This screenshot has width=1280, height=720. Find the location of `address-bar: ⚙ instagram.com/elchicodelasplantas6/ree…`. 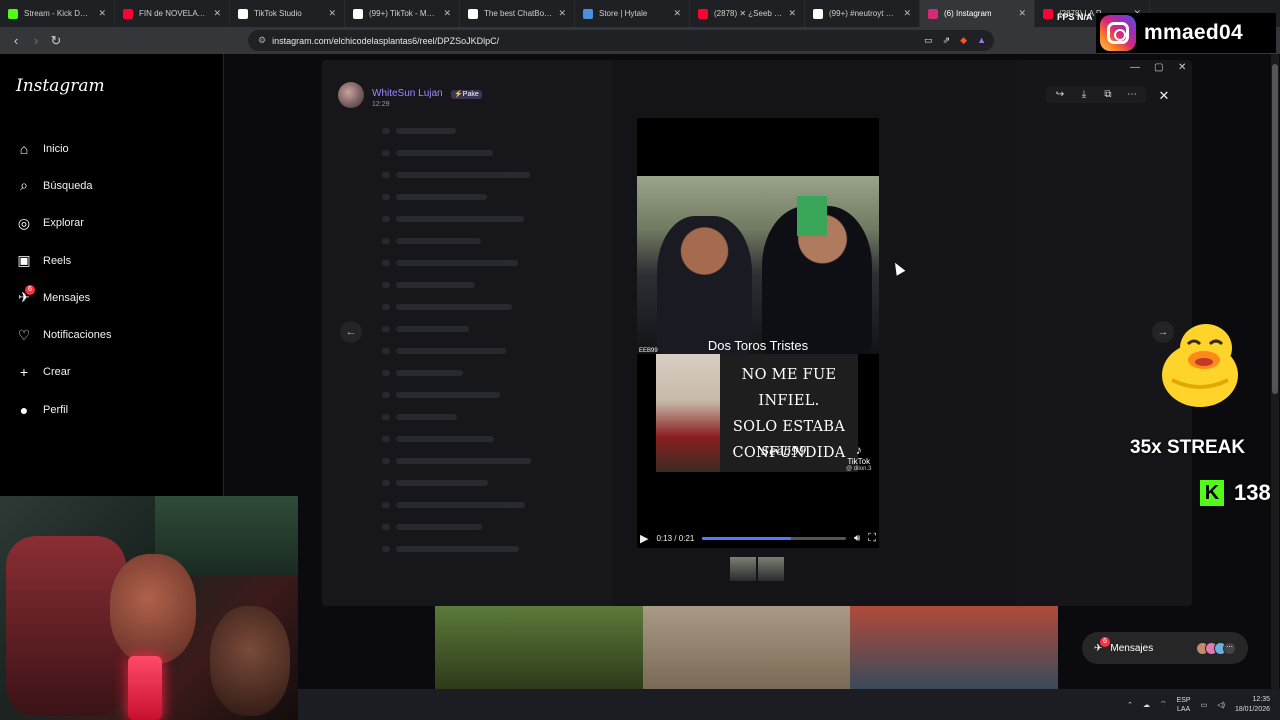

address-bar: ⚙ instagram.com/elchicodelasplantas6/ree… is located at coordinates (621, 40).